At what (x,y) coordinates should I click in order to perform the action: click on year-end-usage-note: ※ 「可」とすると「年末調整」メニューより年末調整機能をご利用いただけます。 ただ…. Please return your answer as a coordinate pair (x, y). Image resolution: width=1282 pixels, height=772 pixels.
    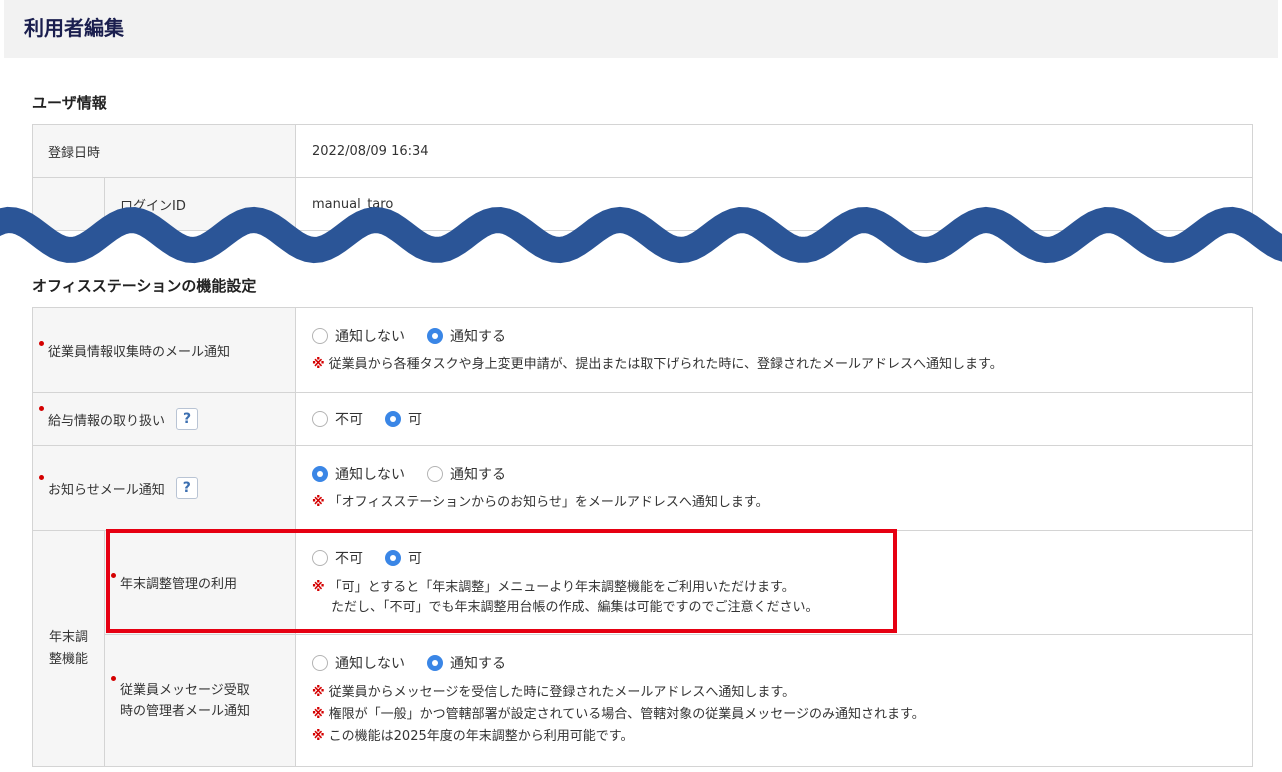
    Looking at the image, I should click on (565, 597).